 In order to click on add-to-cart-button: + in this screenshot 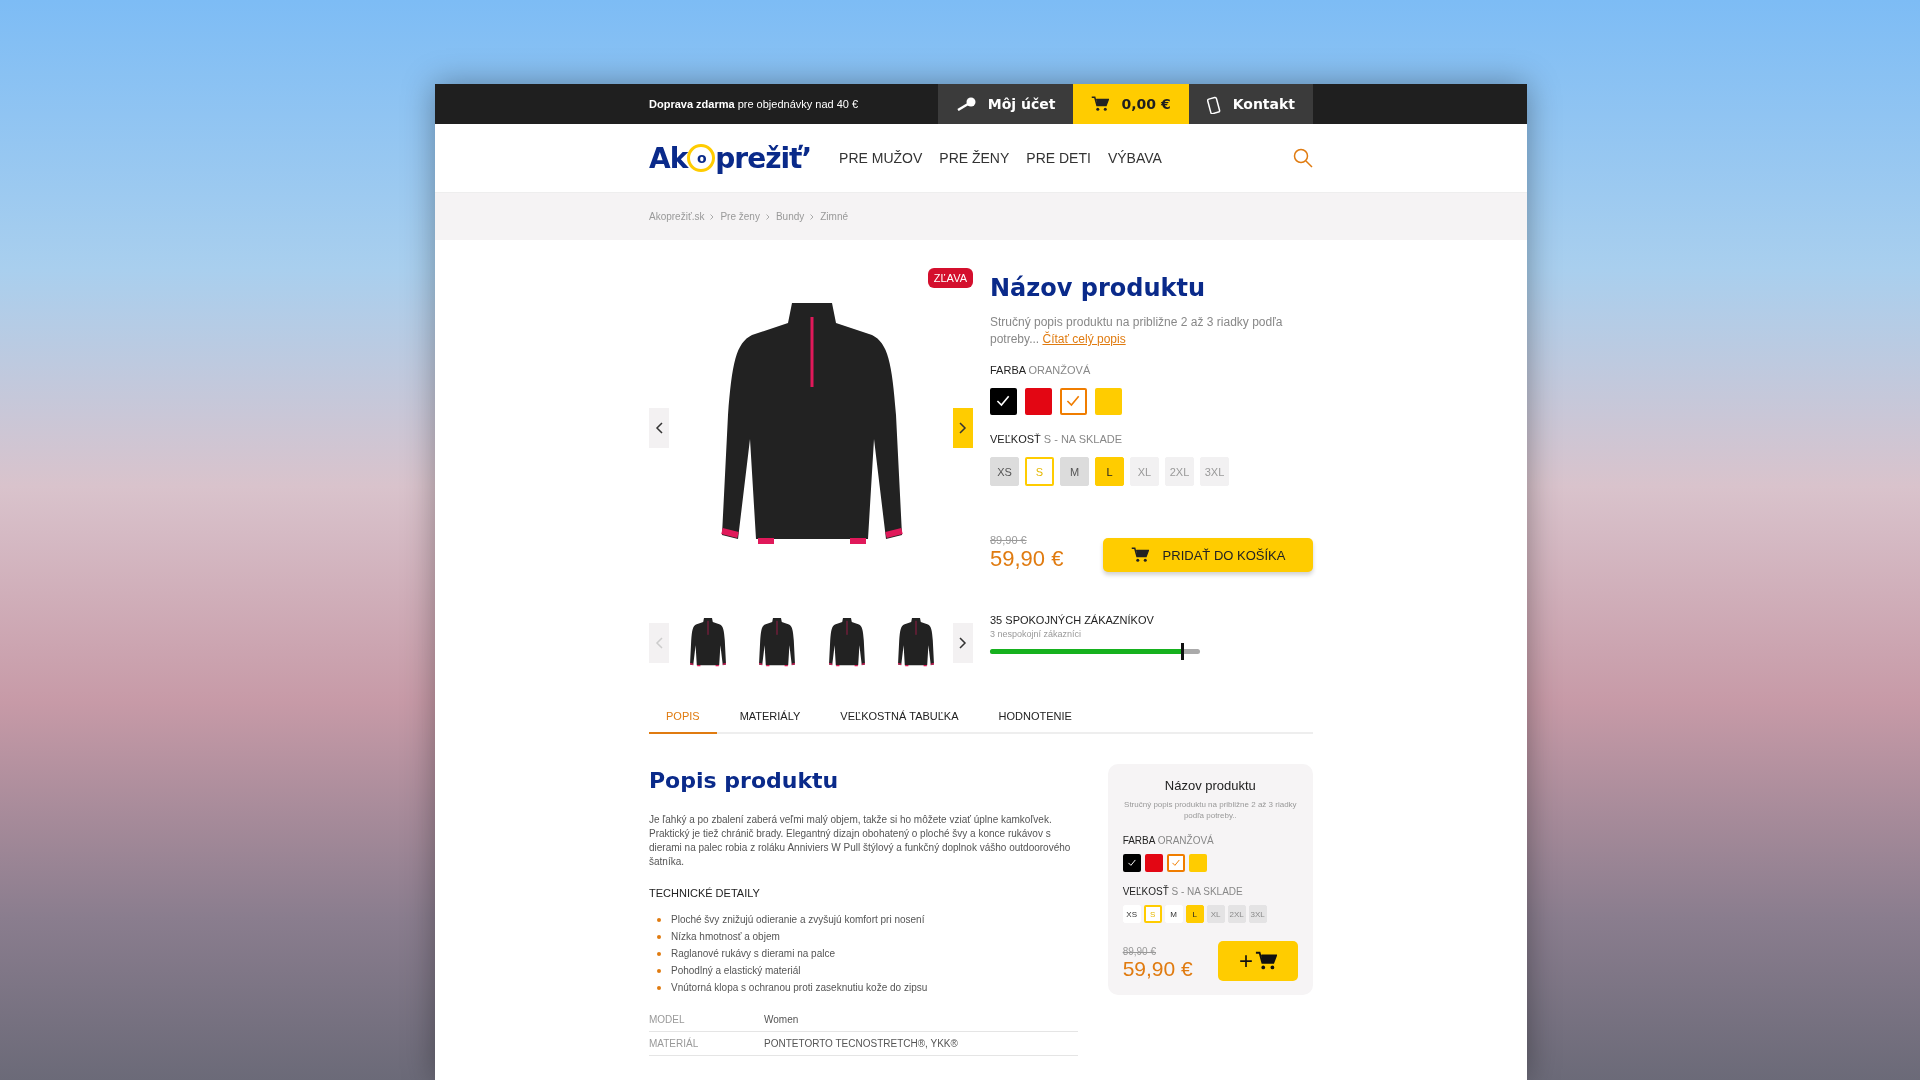, I will do `click(1258, 961)`.